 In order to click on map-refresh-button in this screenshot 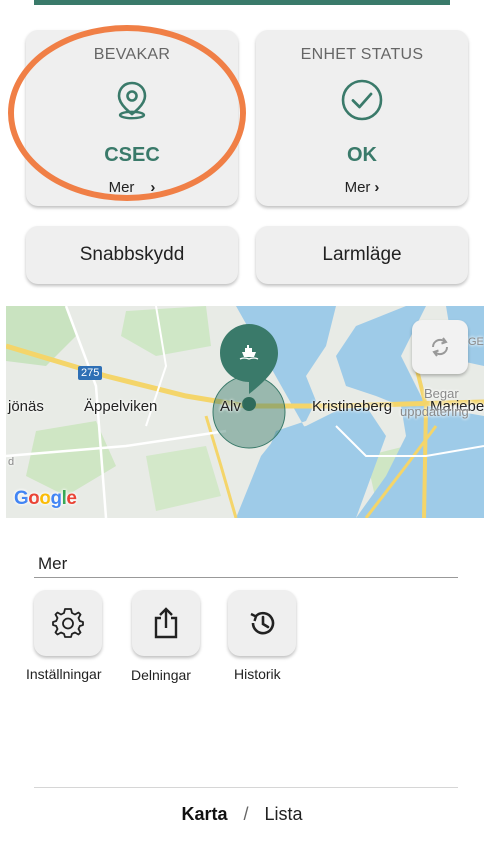, I will do `click(440, 347)`.